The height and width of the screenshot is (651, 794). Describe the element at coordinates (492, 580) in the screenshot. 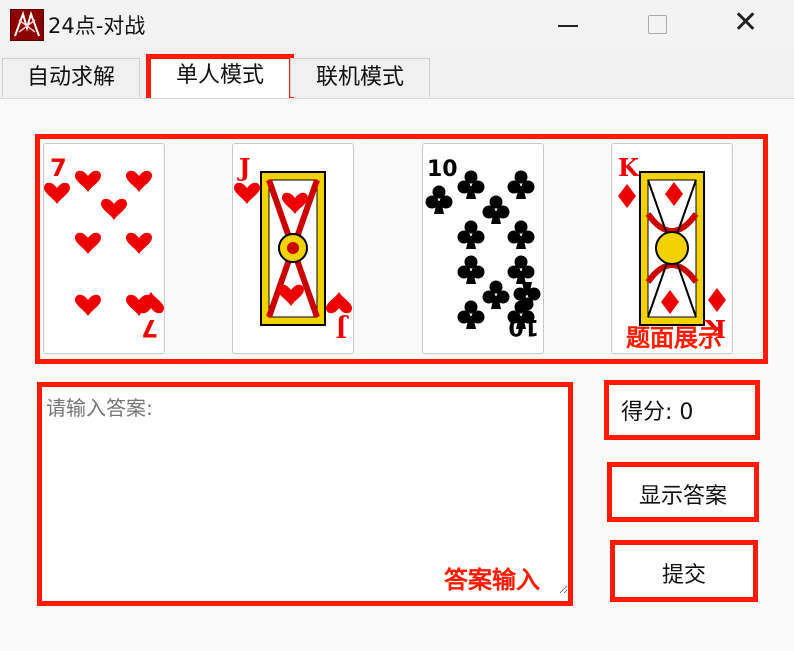

I see `answer-area-label: 答案输入` at that location.